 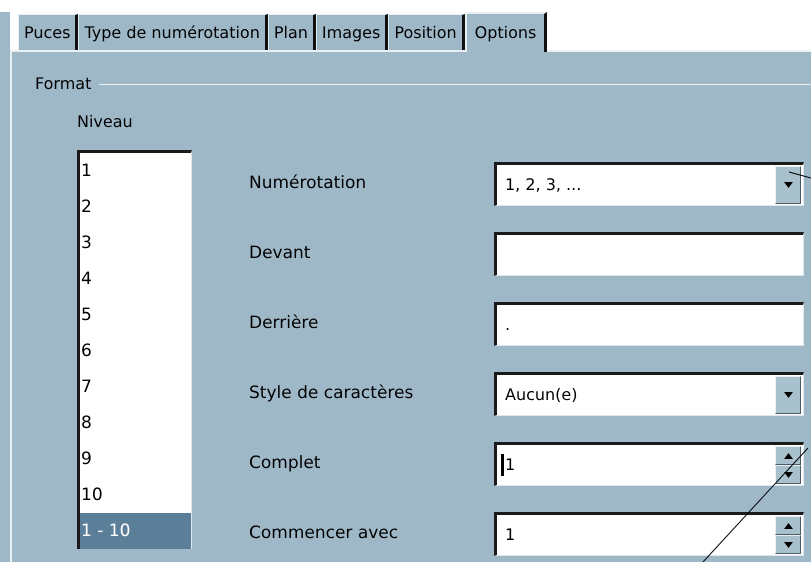 I want to click on level-item: 10, so click(x=135, y=495).